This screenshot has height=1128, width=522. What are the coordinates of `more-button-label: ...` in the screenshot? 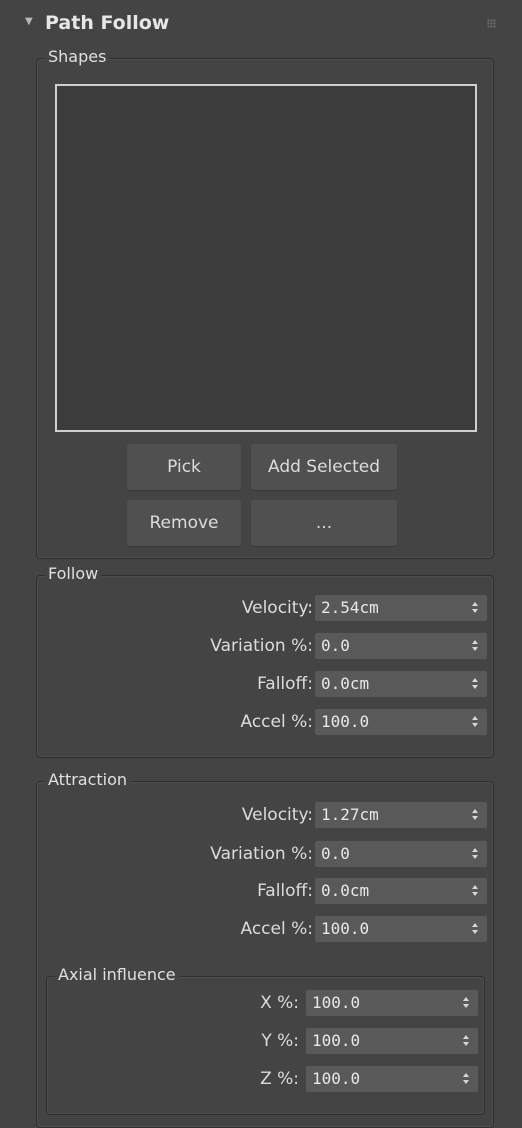 It's located at (324, 523).